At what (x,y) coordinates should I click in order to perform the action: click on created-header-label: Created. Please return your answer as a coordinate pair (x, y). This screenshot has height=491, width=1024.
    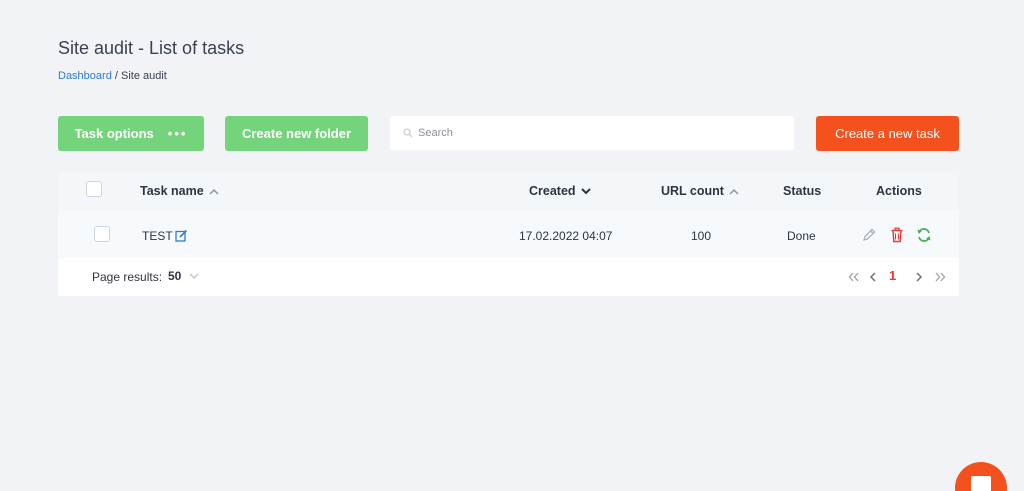
    Looking at the image, I should click on (552, 191).